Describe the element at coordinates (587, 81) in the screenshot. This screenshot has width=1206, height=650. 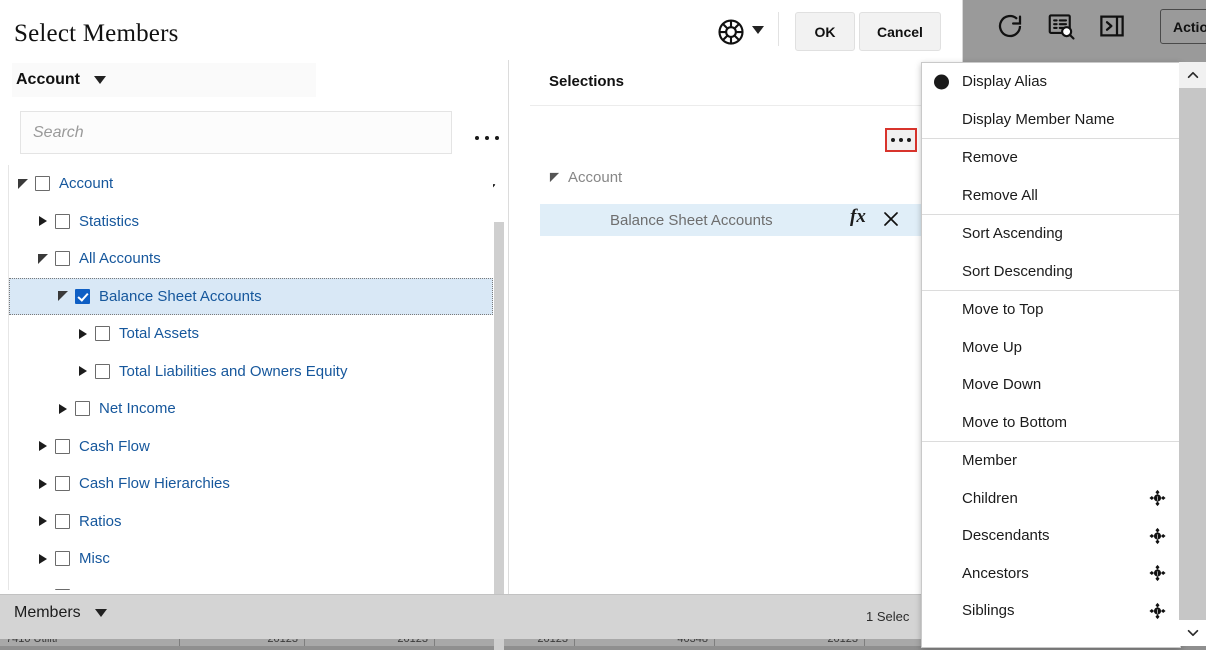
I see `selections-title: Selections` at that location.